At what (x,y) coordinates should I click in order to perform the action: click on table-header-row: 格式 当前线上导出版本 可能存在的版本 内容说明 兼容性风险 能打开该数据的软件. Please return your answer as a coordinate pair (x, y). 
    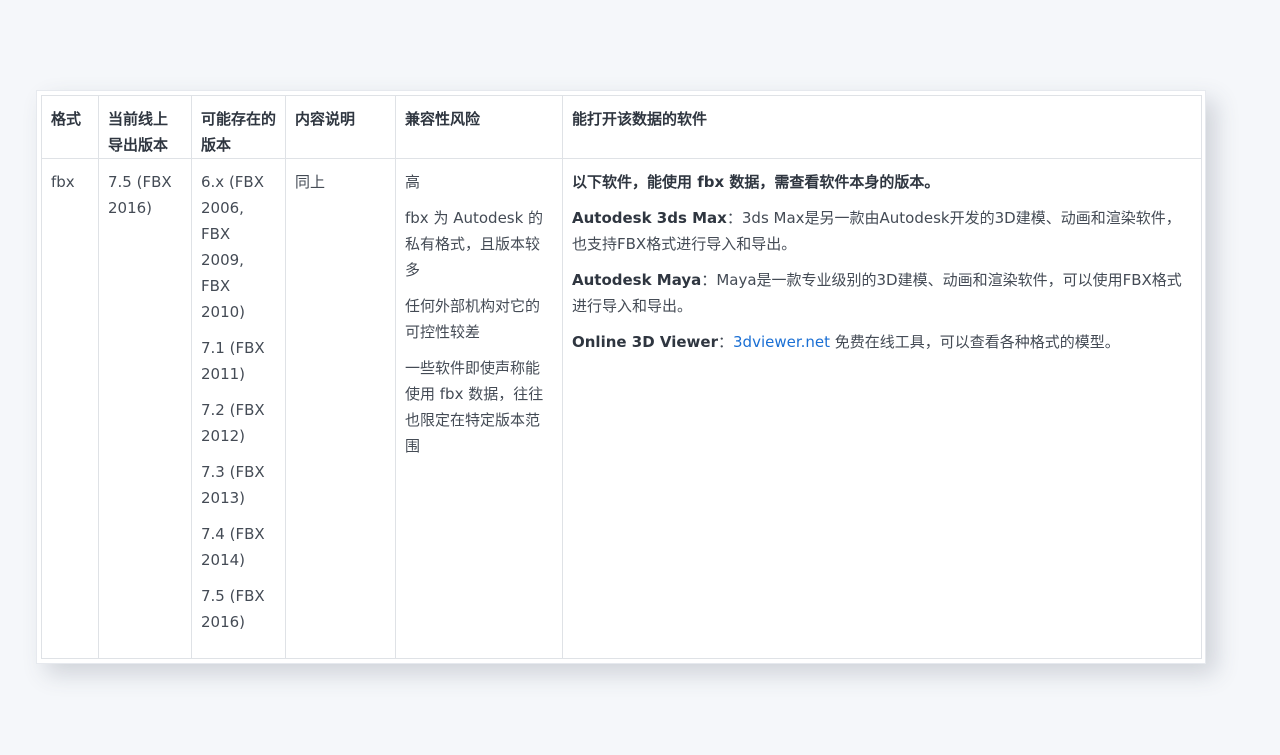
    Looking at the image, I should click on (621, 127).